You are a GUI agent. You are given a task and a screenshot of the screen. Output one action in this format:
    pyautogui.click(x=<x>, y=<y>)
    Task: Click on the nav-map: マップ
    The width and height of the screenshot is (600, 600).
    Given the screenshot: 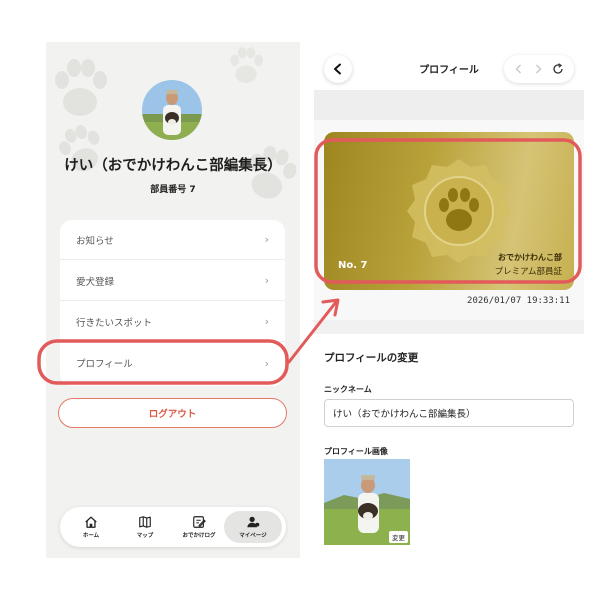 What is the action you would take?
    pyautogui.click(x=145, y=527)
    